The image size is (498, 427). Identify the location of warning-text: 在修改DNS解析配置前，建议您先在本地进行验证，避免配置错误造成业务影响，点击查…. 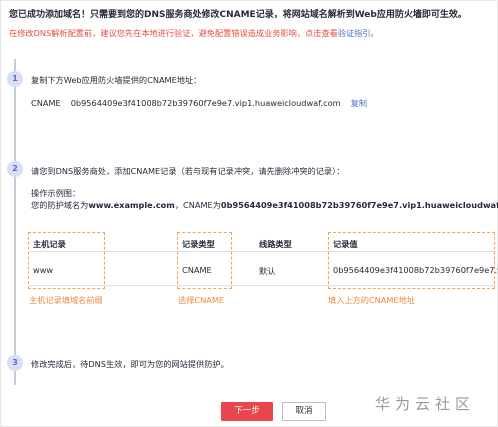
(173, 33).